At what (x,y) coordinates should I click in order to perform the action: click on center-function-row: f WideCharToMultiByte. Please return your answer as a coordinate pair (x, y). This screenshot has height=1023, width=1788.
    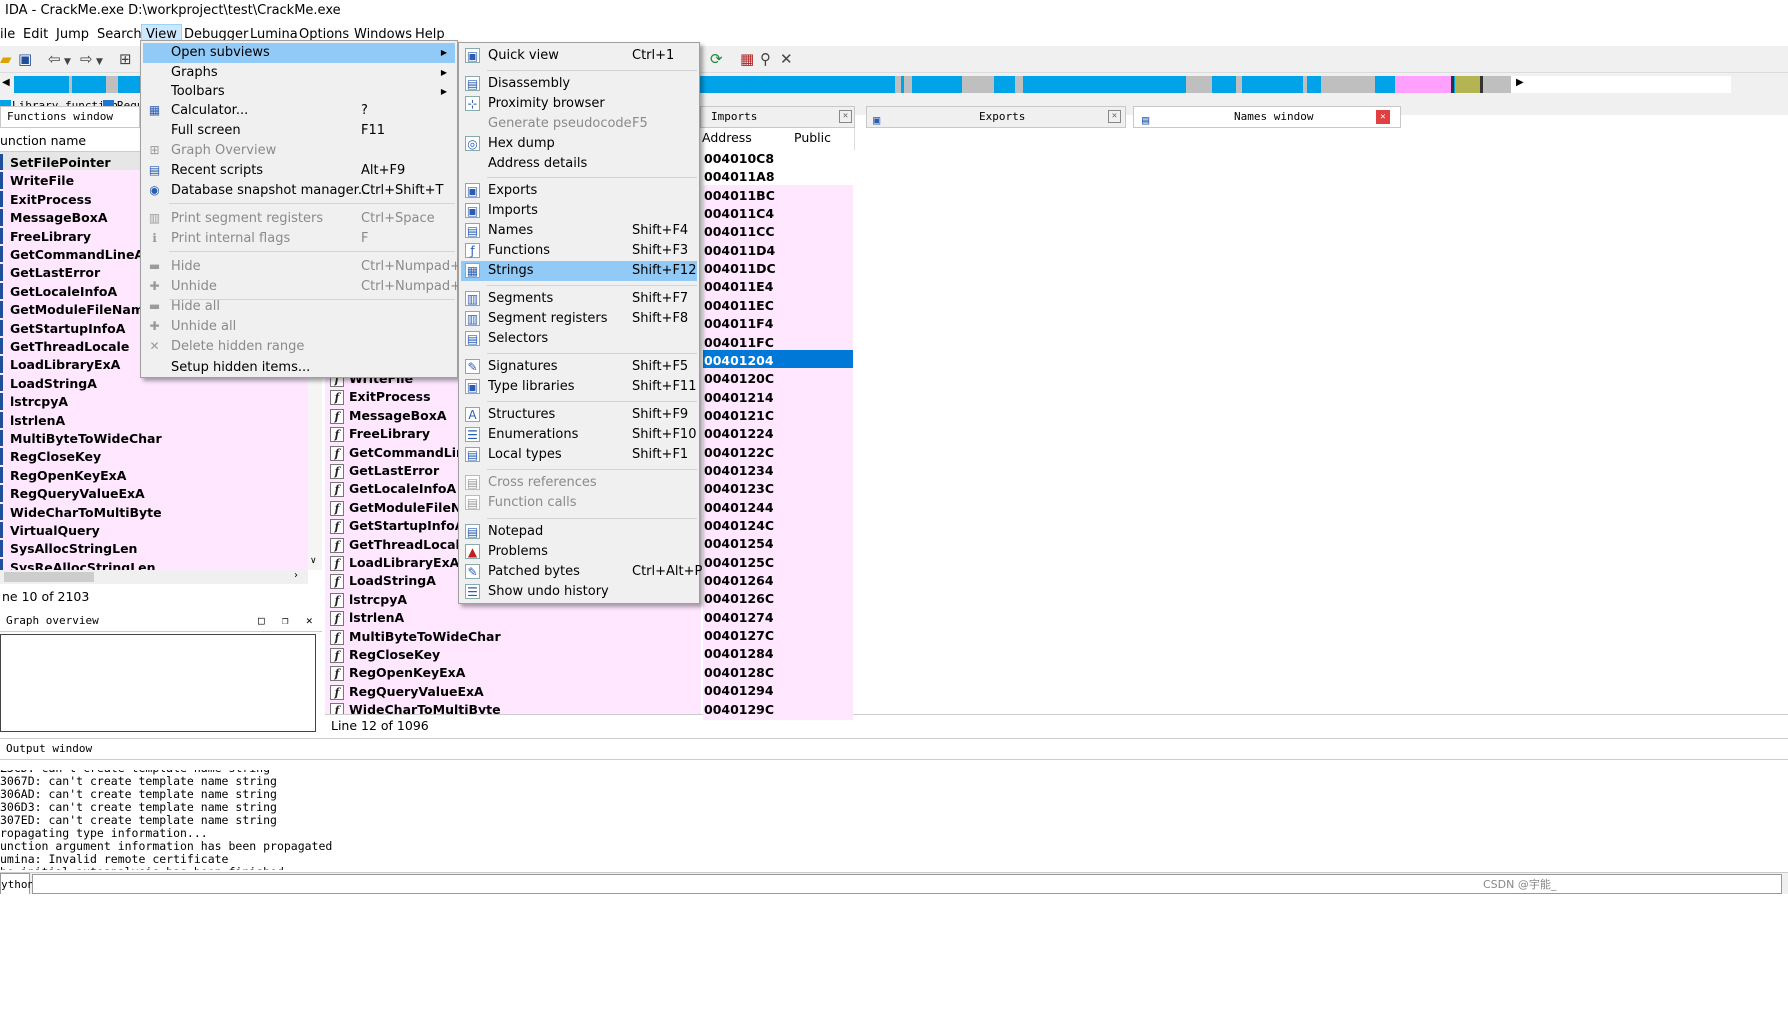
    Looking at the image, I should click on (415, 707).